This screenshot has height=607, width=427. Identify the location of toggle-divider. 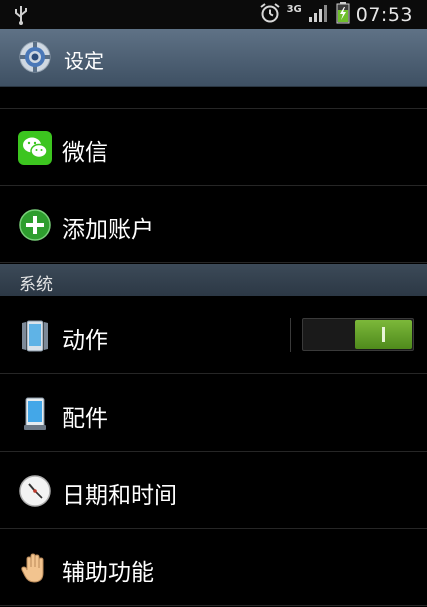
(290, 335).